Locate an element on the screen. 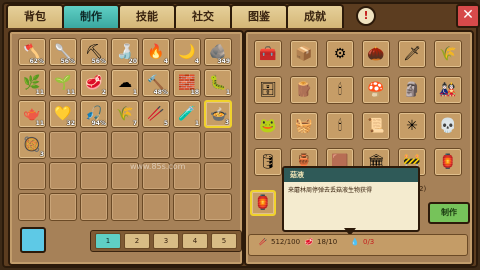 The image size is (480, 270). recipe-slot: ✳ is located at coordinates (412, 126).